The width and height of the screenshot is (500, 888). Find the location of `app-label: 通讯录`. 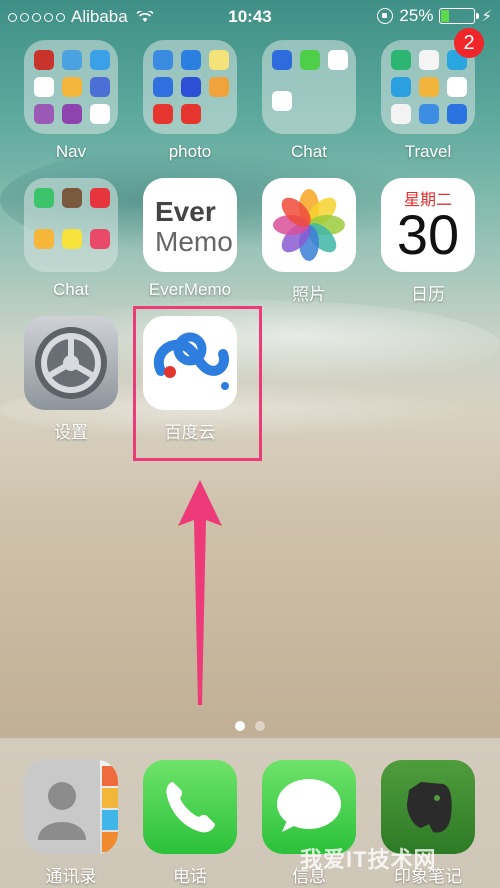

app-label: 通讯录 is located at coordinates (71, 876).